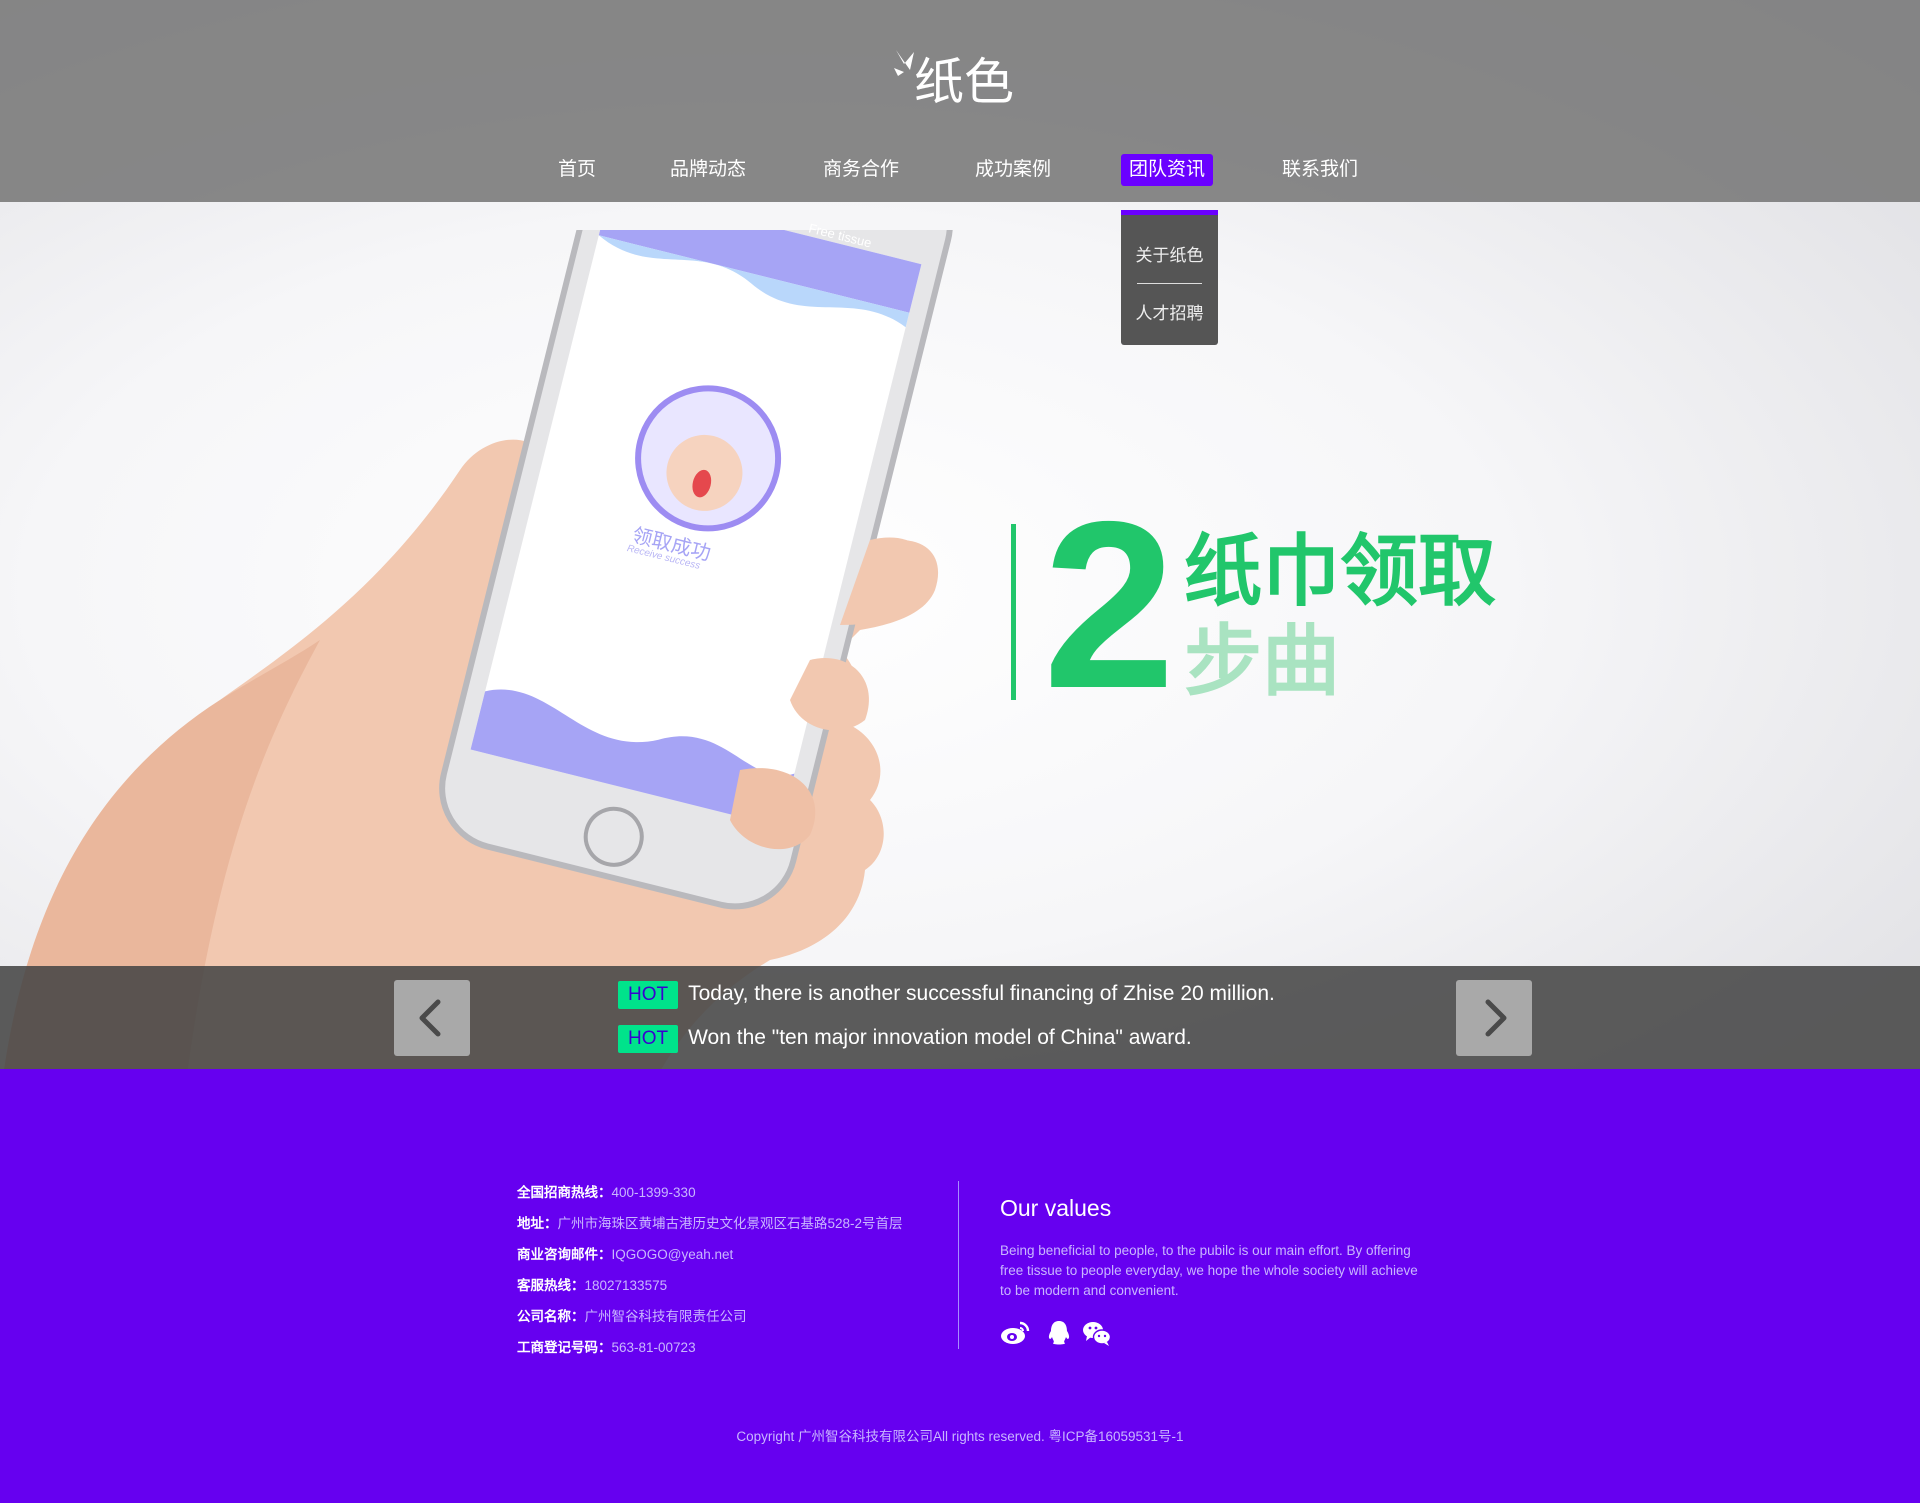 The width and height of the screenshot is (1920, 1503). Describe the element at coordinates (653, 1192) in the screenshot. I see `contact-value: 400-1399-330` at that location.